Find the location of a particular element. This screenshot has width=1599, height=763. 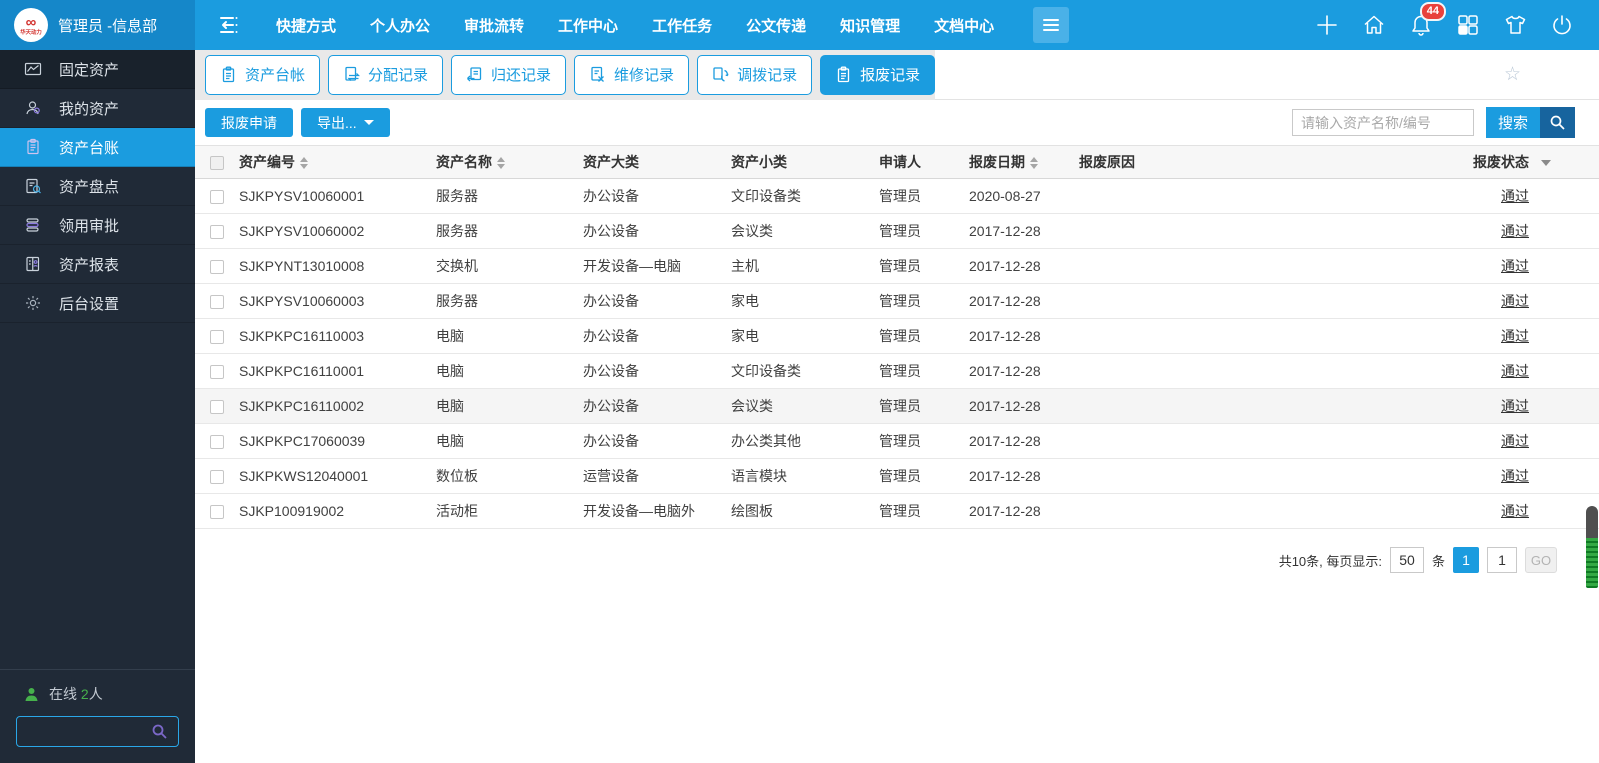

brand-area: ∞ 华天动力 管理员 -信息部 is located at coordinates (97, 25).